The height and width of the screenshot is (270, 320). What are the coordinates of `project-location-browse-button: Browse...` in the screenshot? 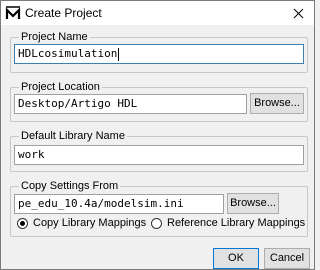 It's located at (277, 103).